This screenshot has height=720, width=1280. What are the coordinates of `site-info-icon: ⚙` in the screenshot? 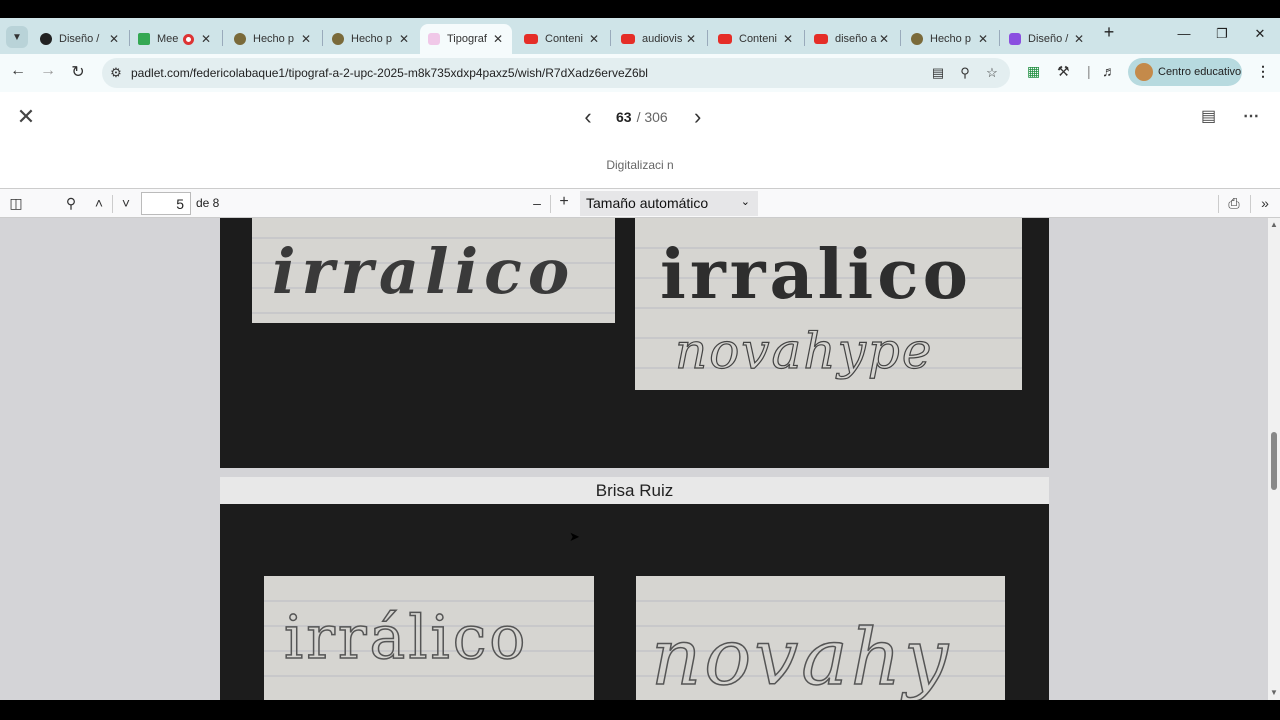 It's located at (116, 73).